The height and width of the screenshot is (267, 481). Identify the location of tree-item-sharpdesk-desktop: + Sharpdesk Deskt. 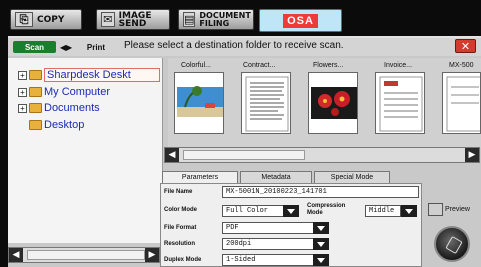
(89, 75).